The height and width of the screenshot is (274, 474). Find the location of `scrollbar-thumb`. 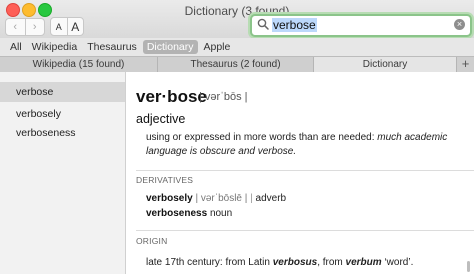

scrollbar-thumb is located at coordinates (468, 266).